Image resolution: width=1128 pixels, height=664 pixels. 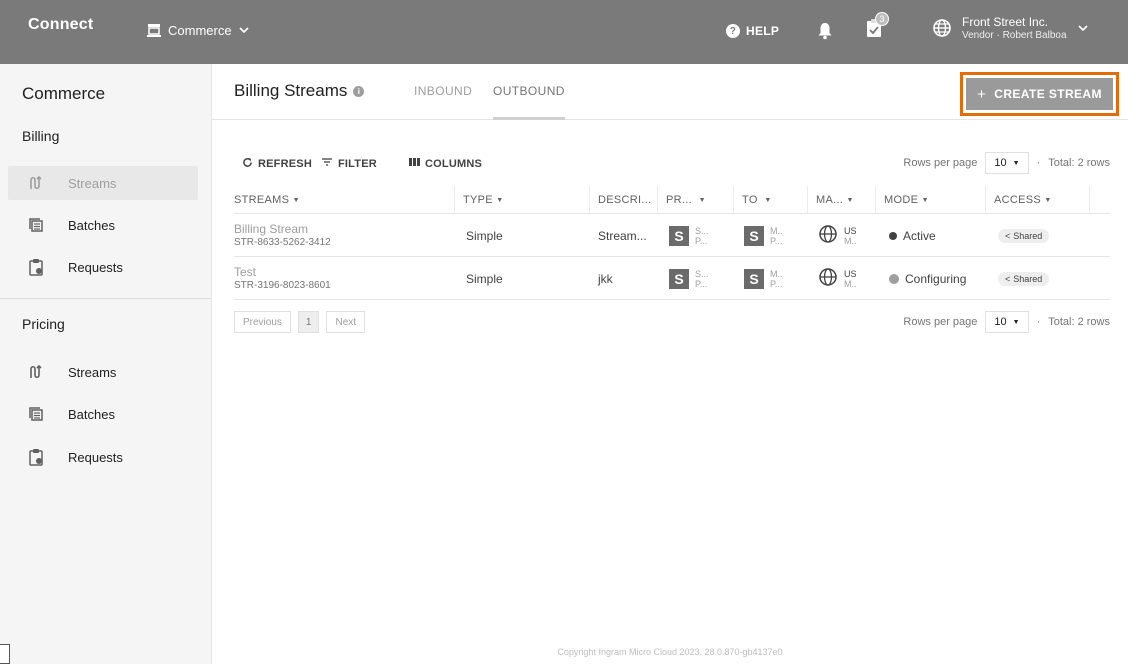 What do you see at coordinates (752, 31) in the screenshot?
I see `help-button: ? HELP` at bounding box center [752, 31].